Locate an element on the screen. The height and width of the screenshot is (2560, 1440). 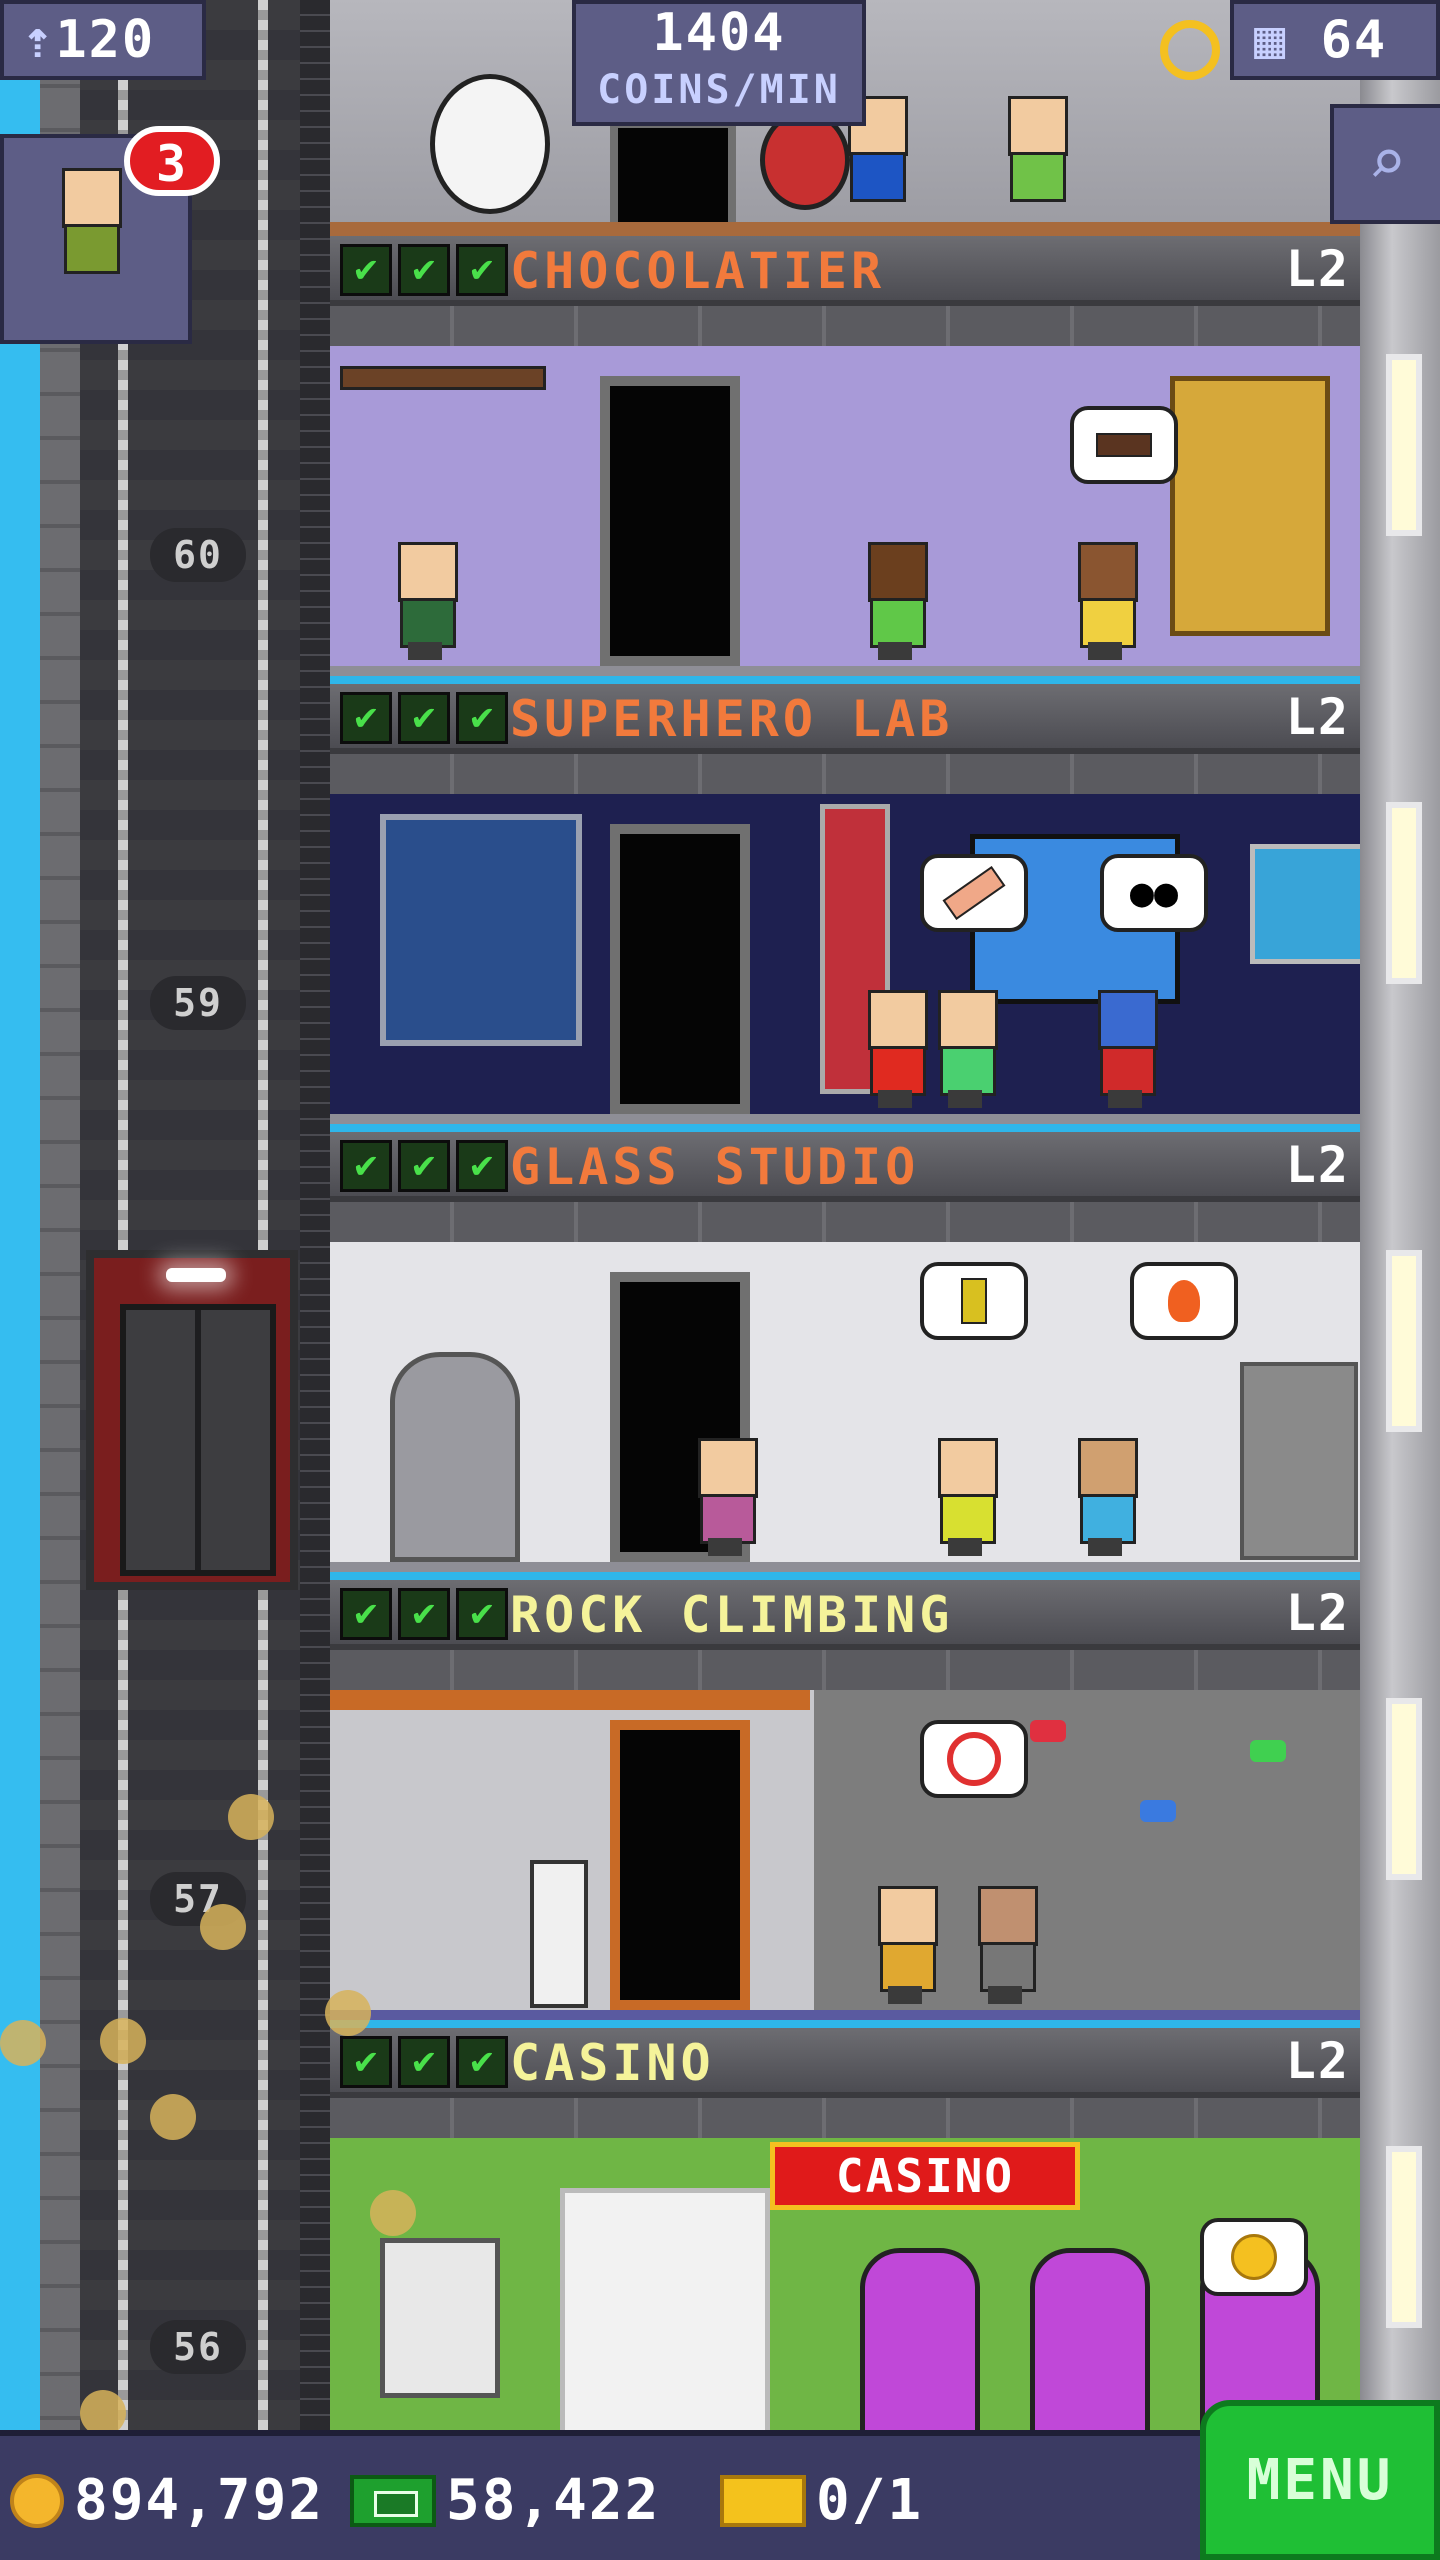
bux-stat: 58,422 is located at coordinates (505, 2501).